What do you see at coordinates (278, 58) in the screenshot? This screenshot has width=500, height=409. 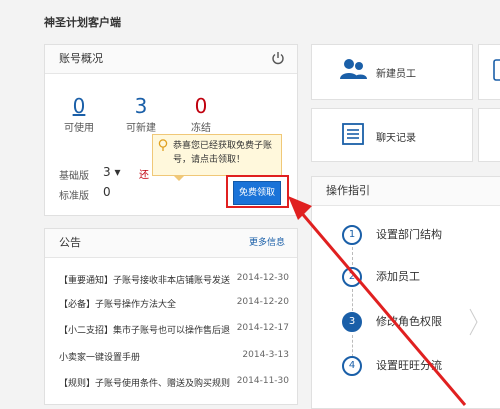 I see `power-icon` at bounding box center [278, 58].